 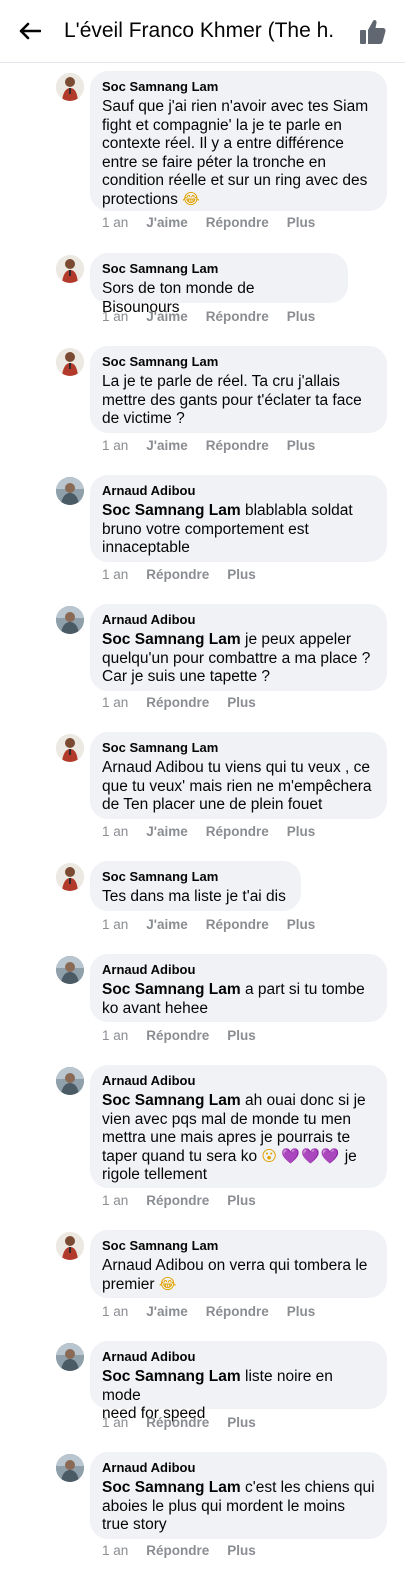 I want to click on text-line: de victime ?, so click(x=143, y=418).